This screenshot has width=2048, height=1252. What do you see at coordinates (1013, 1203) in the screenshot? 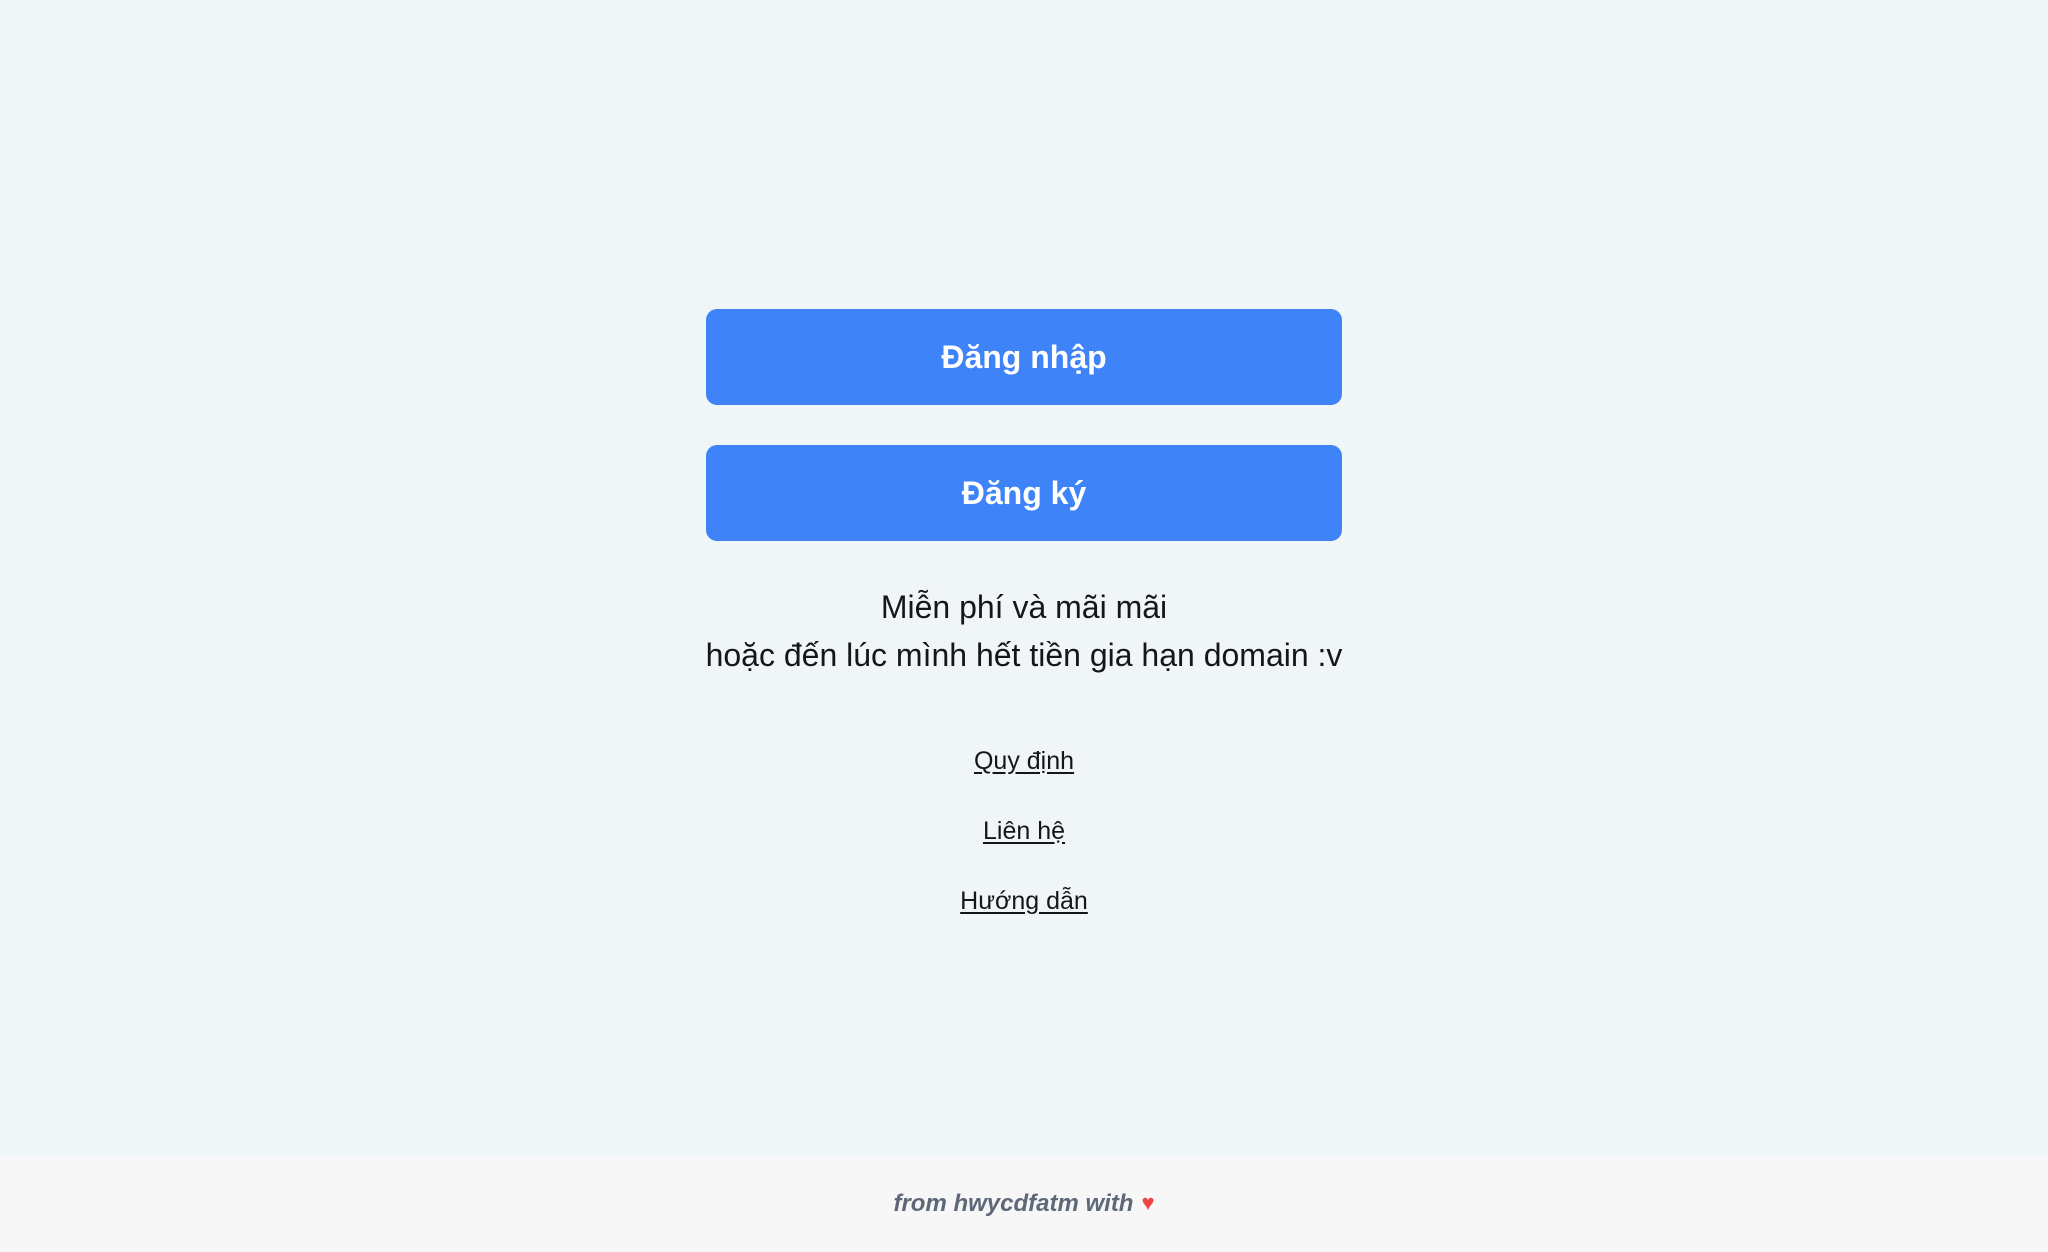
I see `footer-credit-text: from hwycdfatm with` at bounding box center [1013, 1203].